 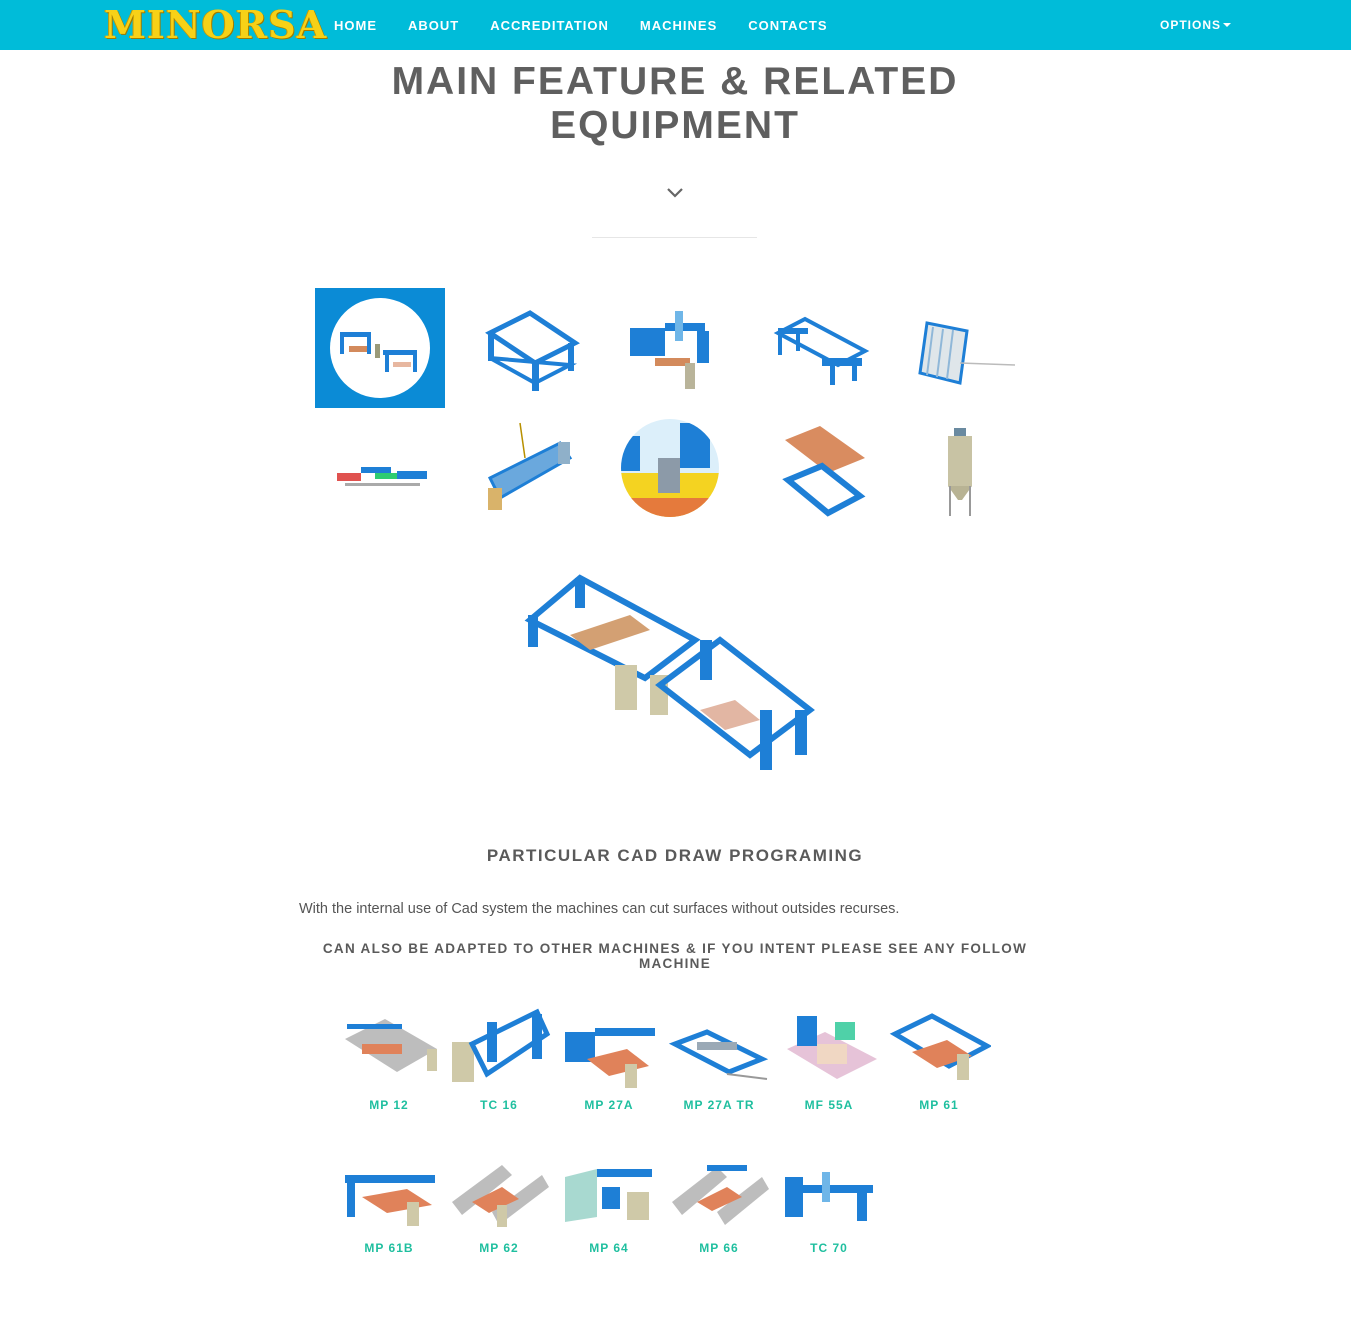 I want to click on machine-card-mp64: MP 64, so click(x=609, y=1199).